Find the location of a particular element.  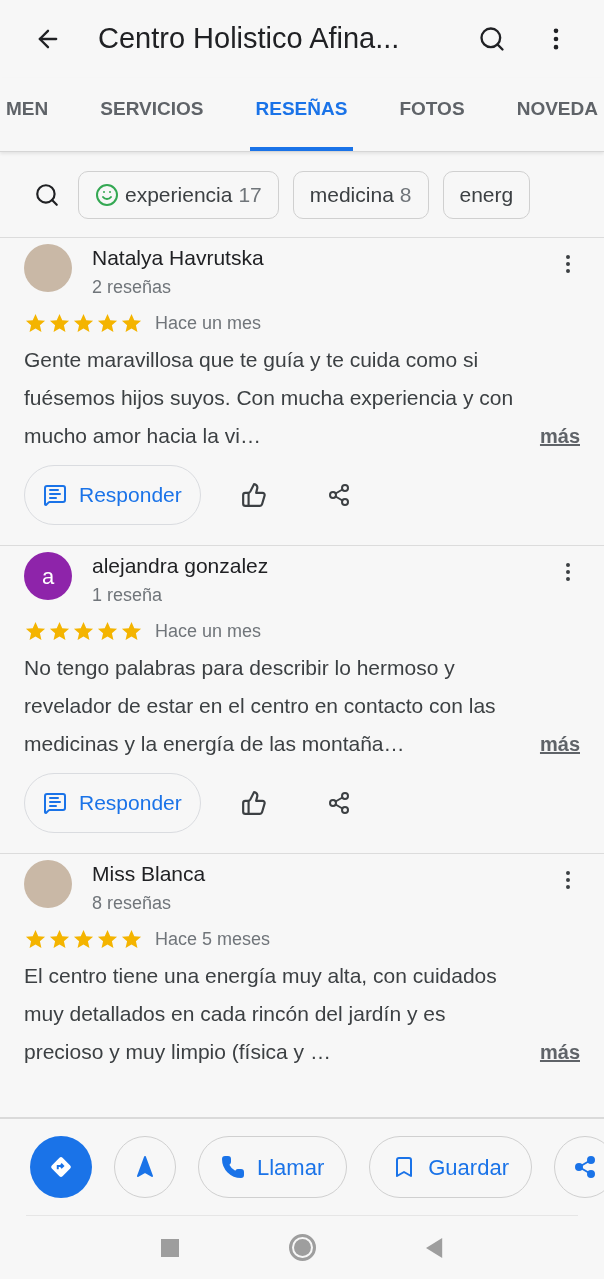

topic-chip: energ is located at coordinates (486, 194).